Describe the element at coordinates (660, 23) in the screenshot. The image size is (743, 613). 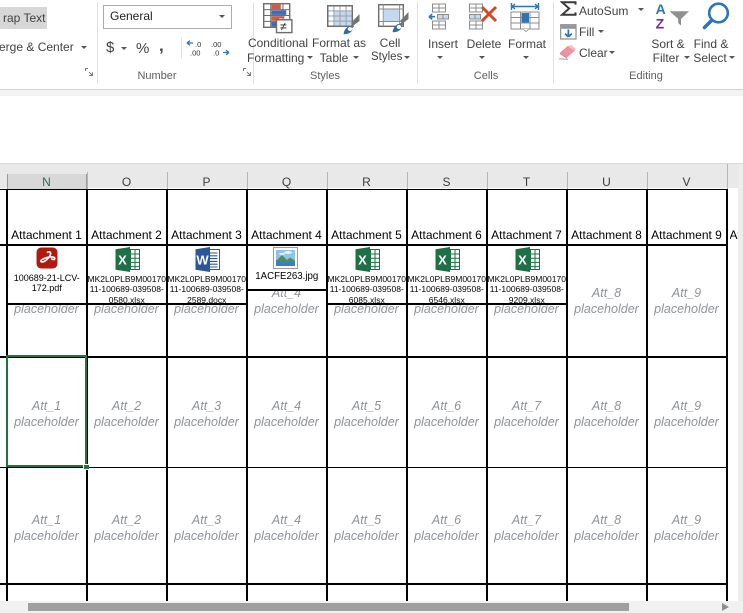
I see `svg-text: Z` at that location.